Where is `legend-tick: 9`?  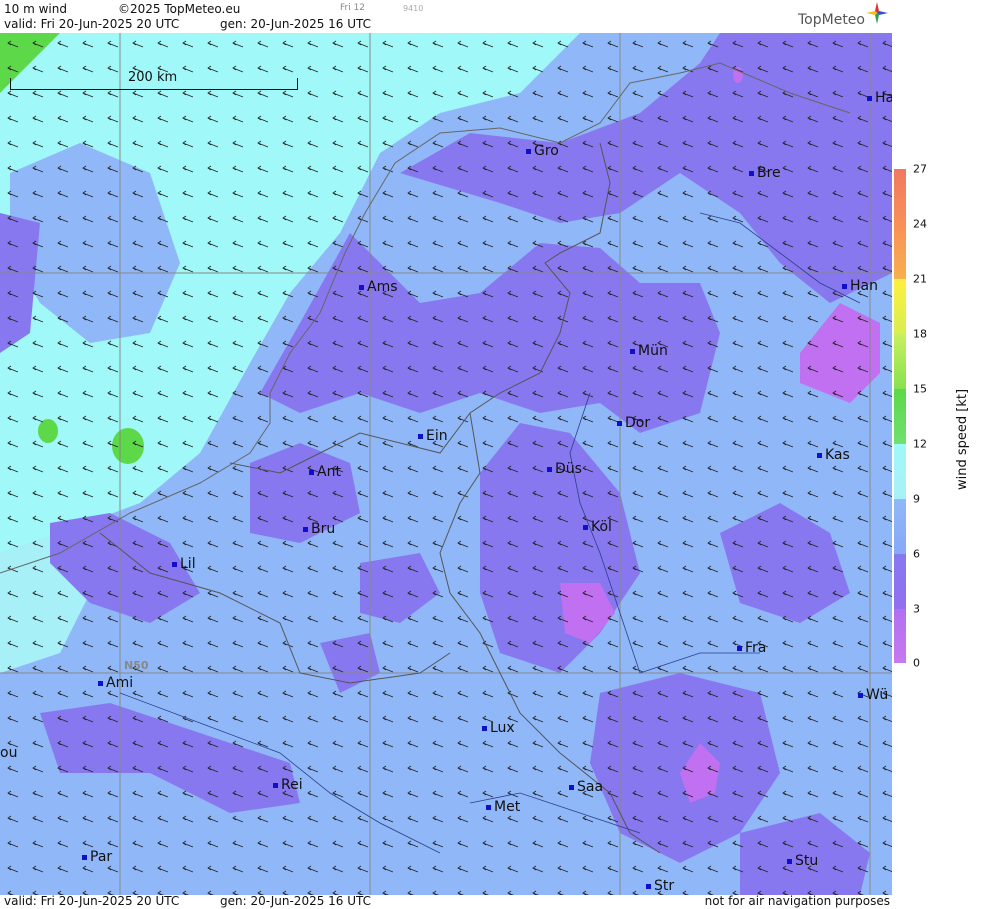 legend-tick: 9 is located at coordinates (916, 499).